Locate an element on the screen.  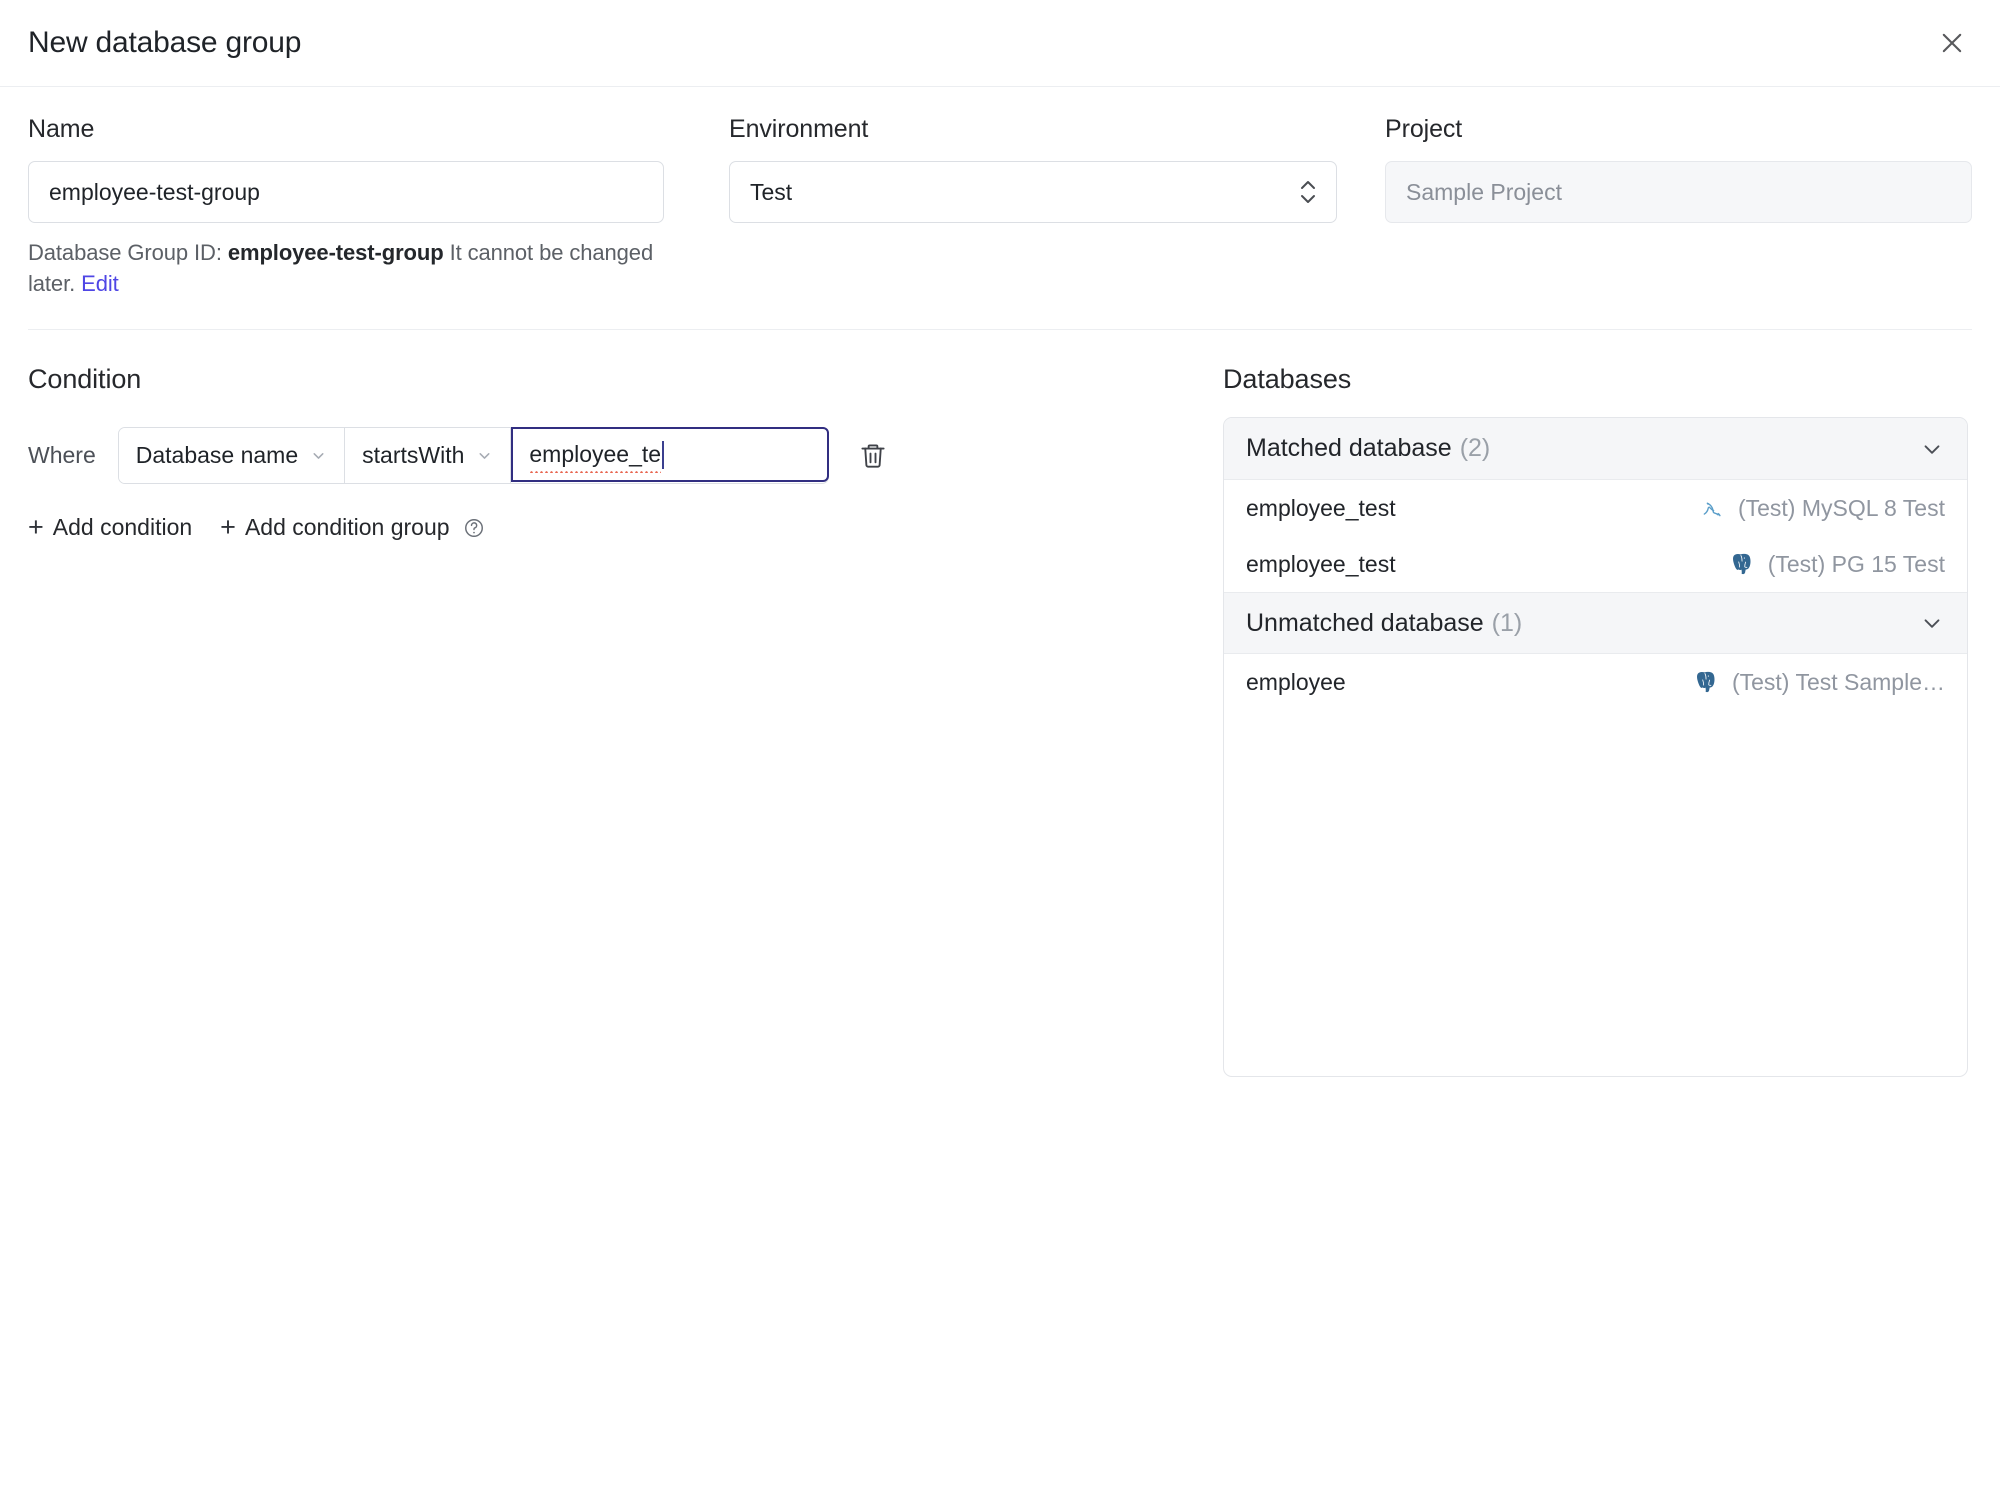
condition-title: Condition is located at coordinates (85, 379).